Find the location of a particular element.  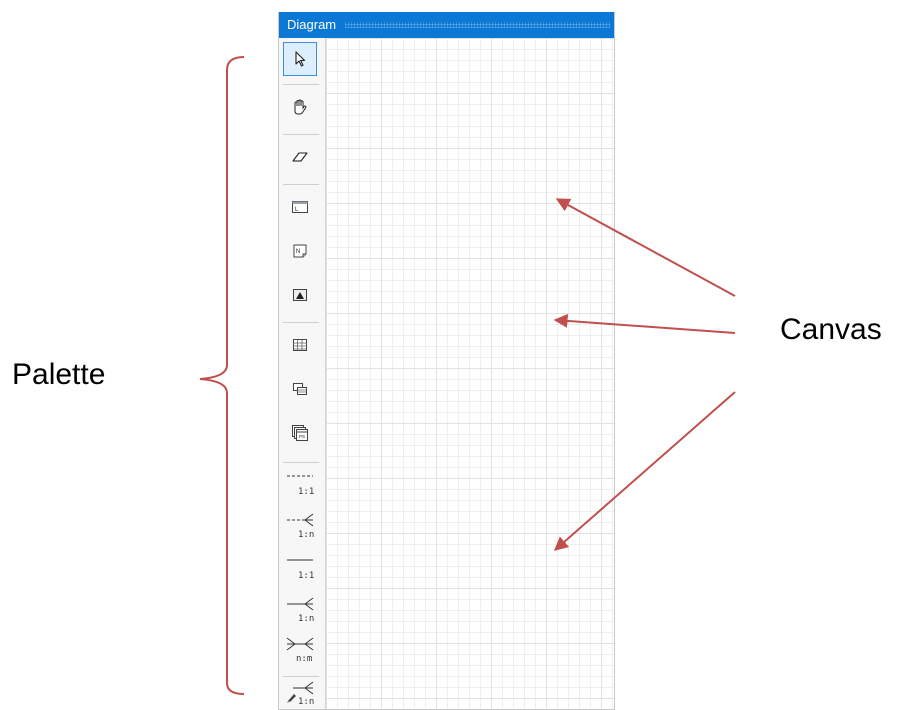

canvas-arrow-lower is located at coordinates (644, 471).